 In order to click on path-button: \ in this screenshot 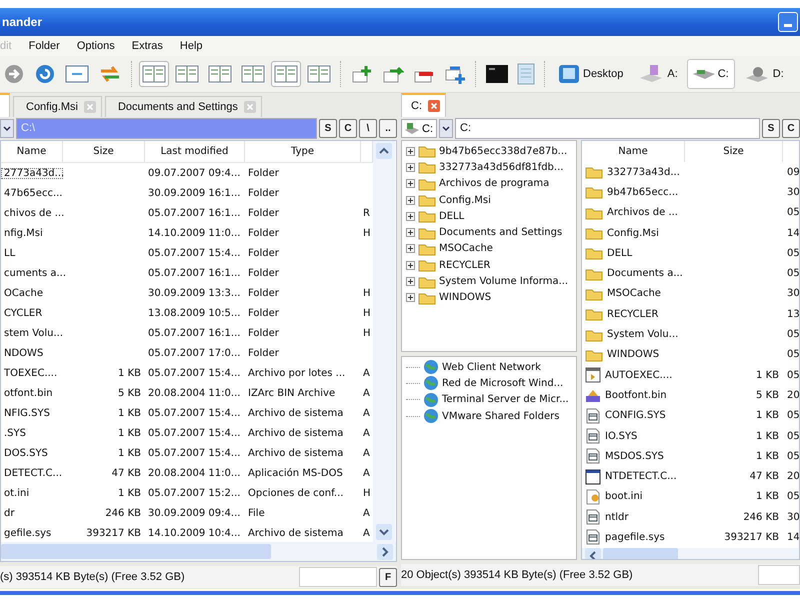, I will do `click(368, 128)`.